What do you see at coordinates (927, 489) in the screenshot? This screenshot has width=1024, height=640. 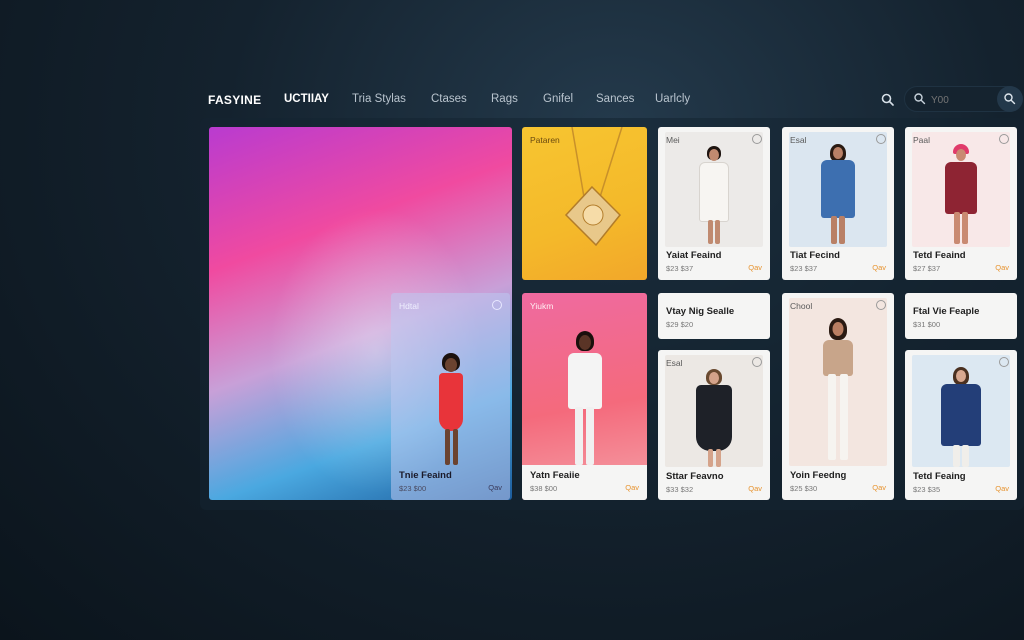 I see `card-price: $23 $35` at bounding box center [927, 489].